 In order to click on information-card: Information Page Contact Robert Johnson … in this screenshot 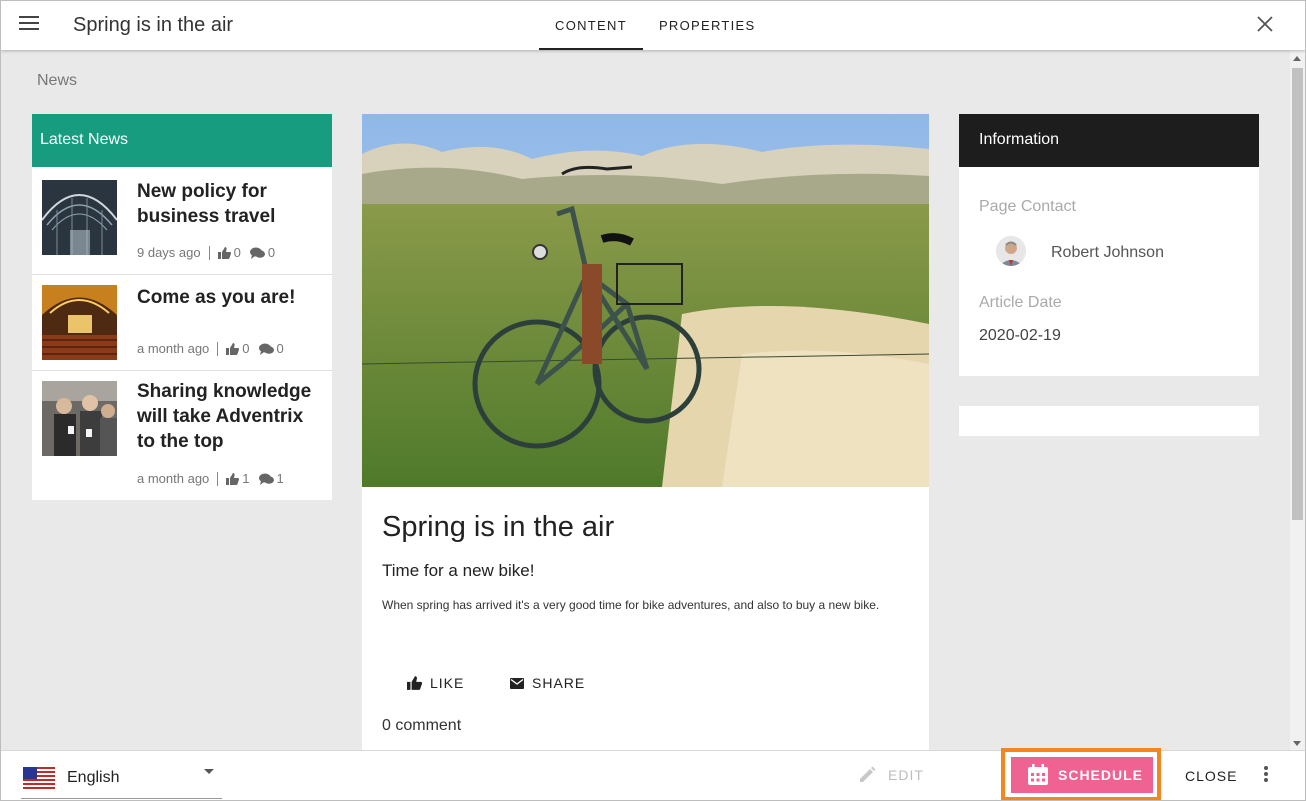, I will do `click(1109, 245)`.